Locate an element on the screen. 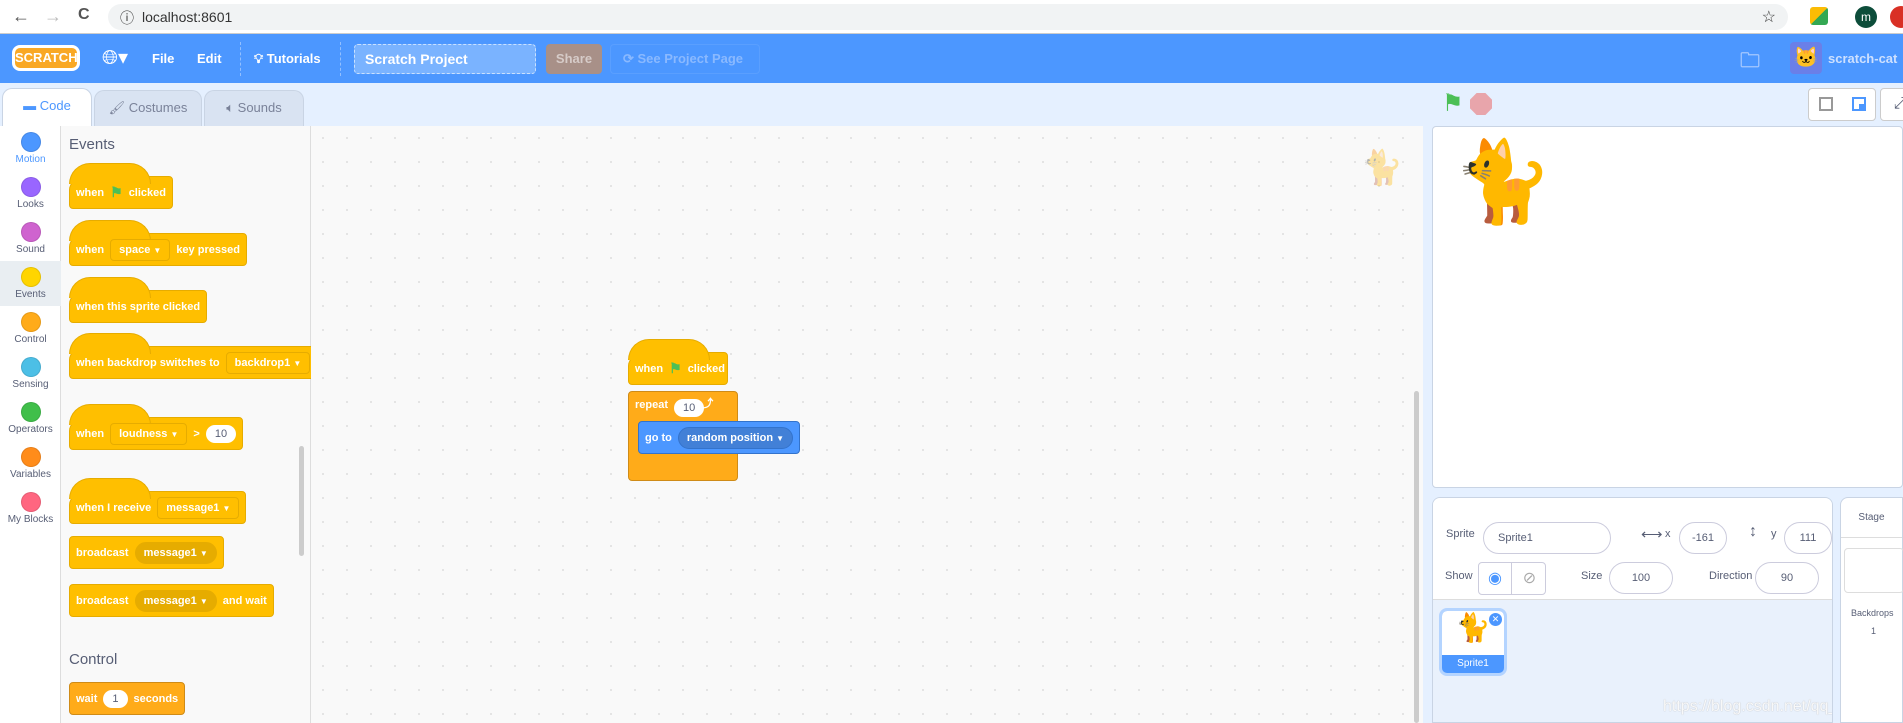  block-when-i-receive: when I receive message1 ▼ is located at coordinates (158, 501).